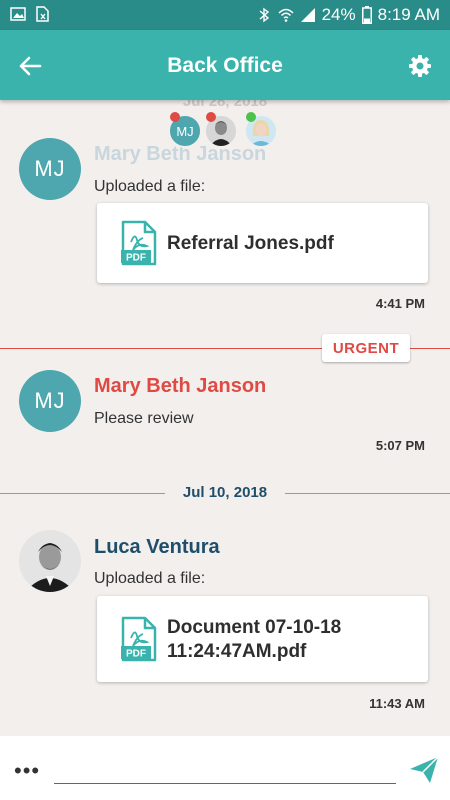 The image size is (450, 800). I want to click on file-attachment: PDF Referral Jones.pdf, so click(262, 243).